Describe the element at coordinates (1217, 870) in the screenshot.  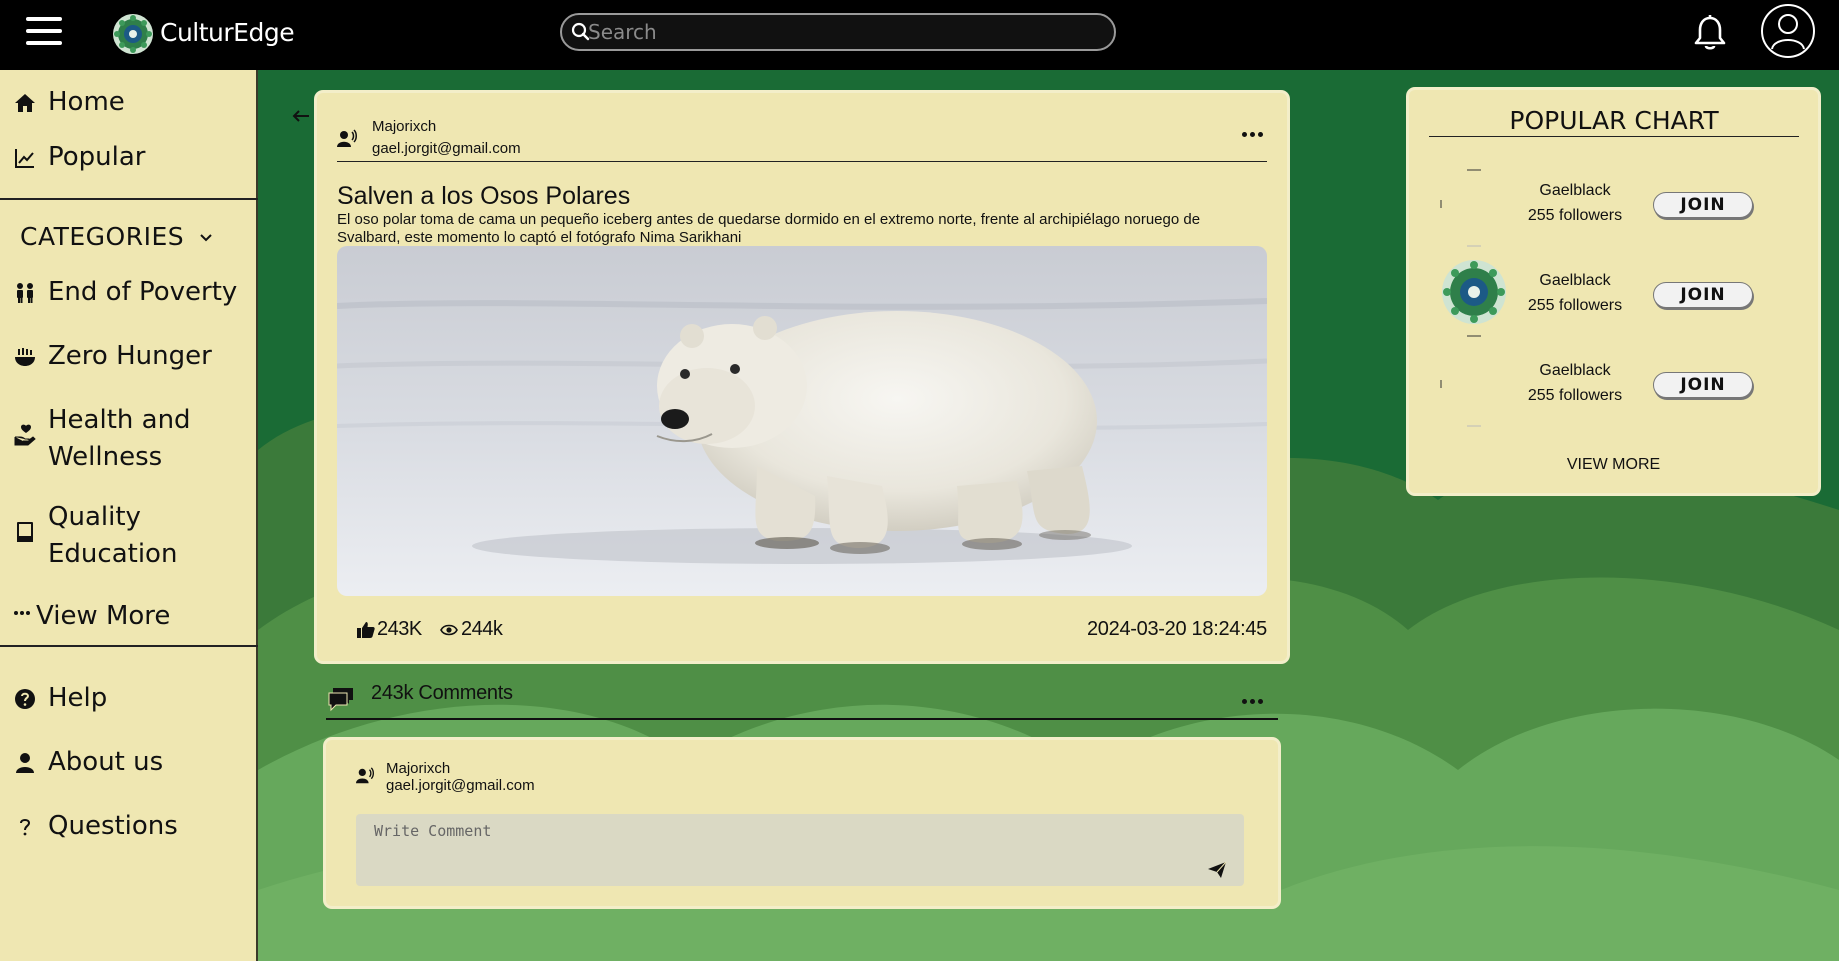
I see `send-icon` at that location.